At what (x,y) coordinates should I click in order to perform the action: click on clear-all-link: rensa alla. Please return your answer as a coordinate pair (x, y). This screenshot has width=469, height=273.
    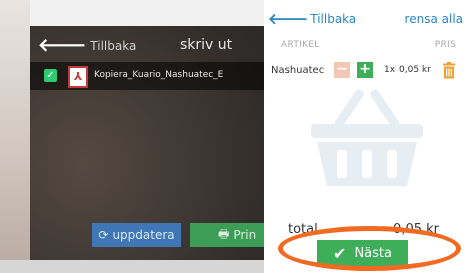
    Looking at the image, I should click on (434, 19).